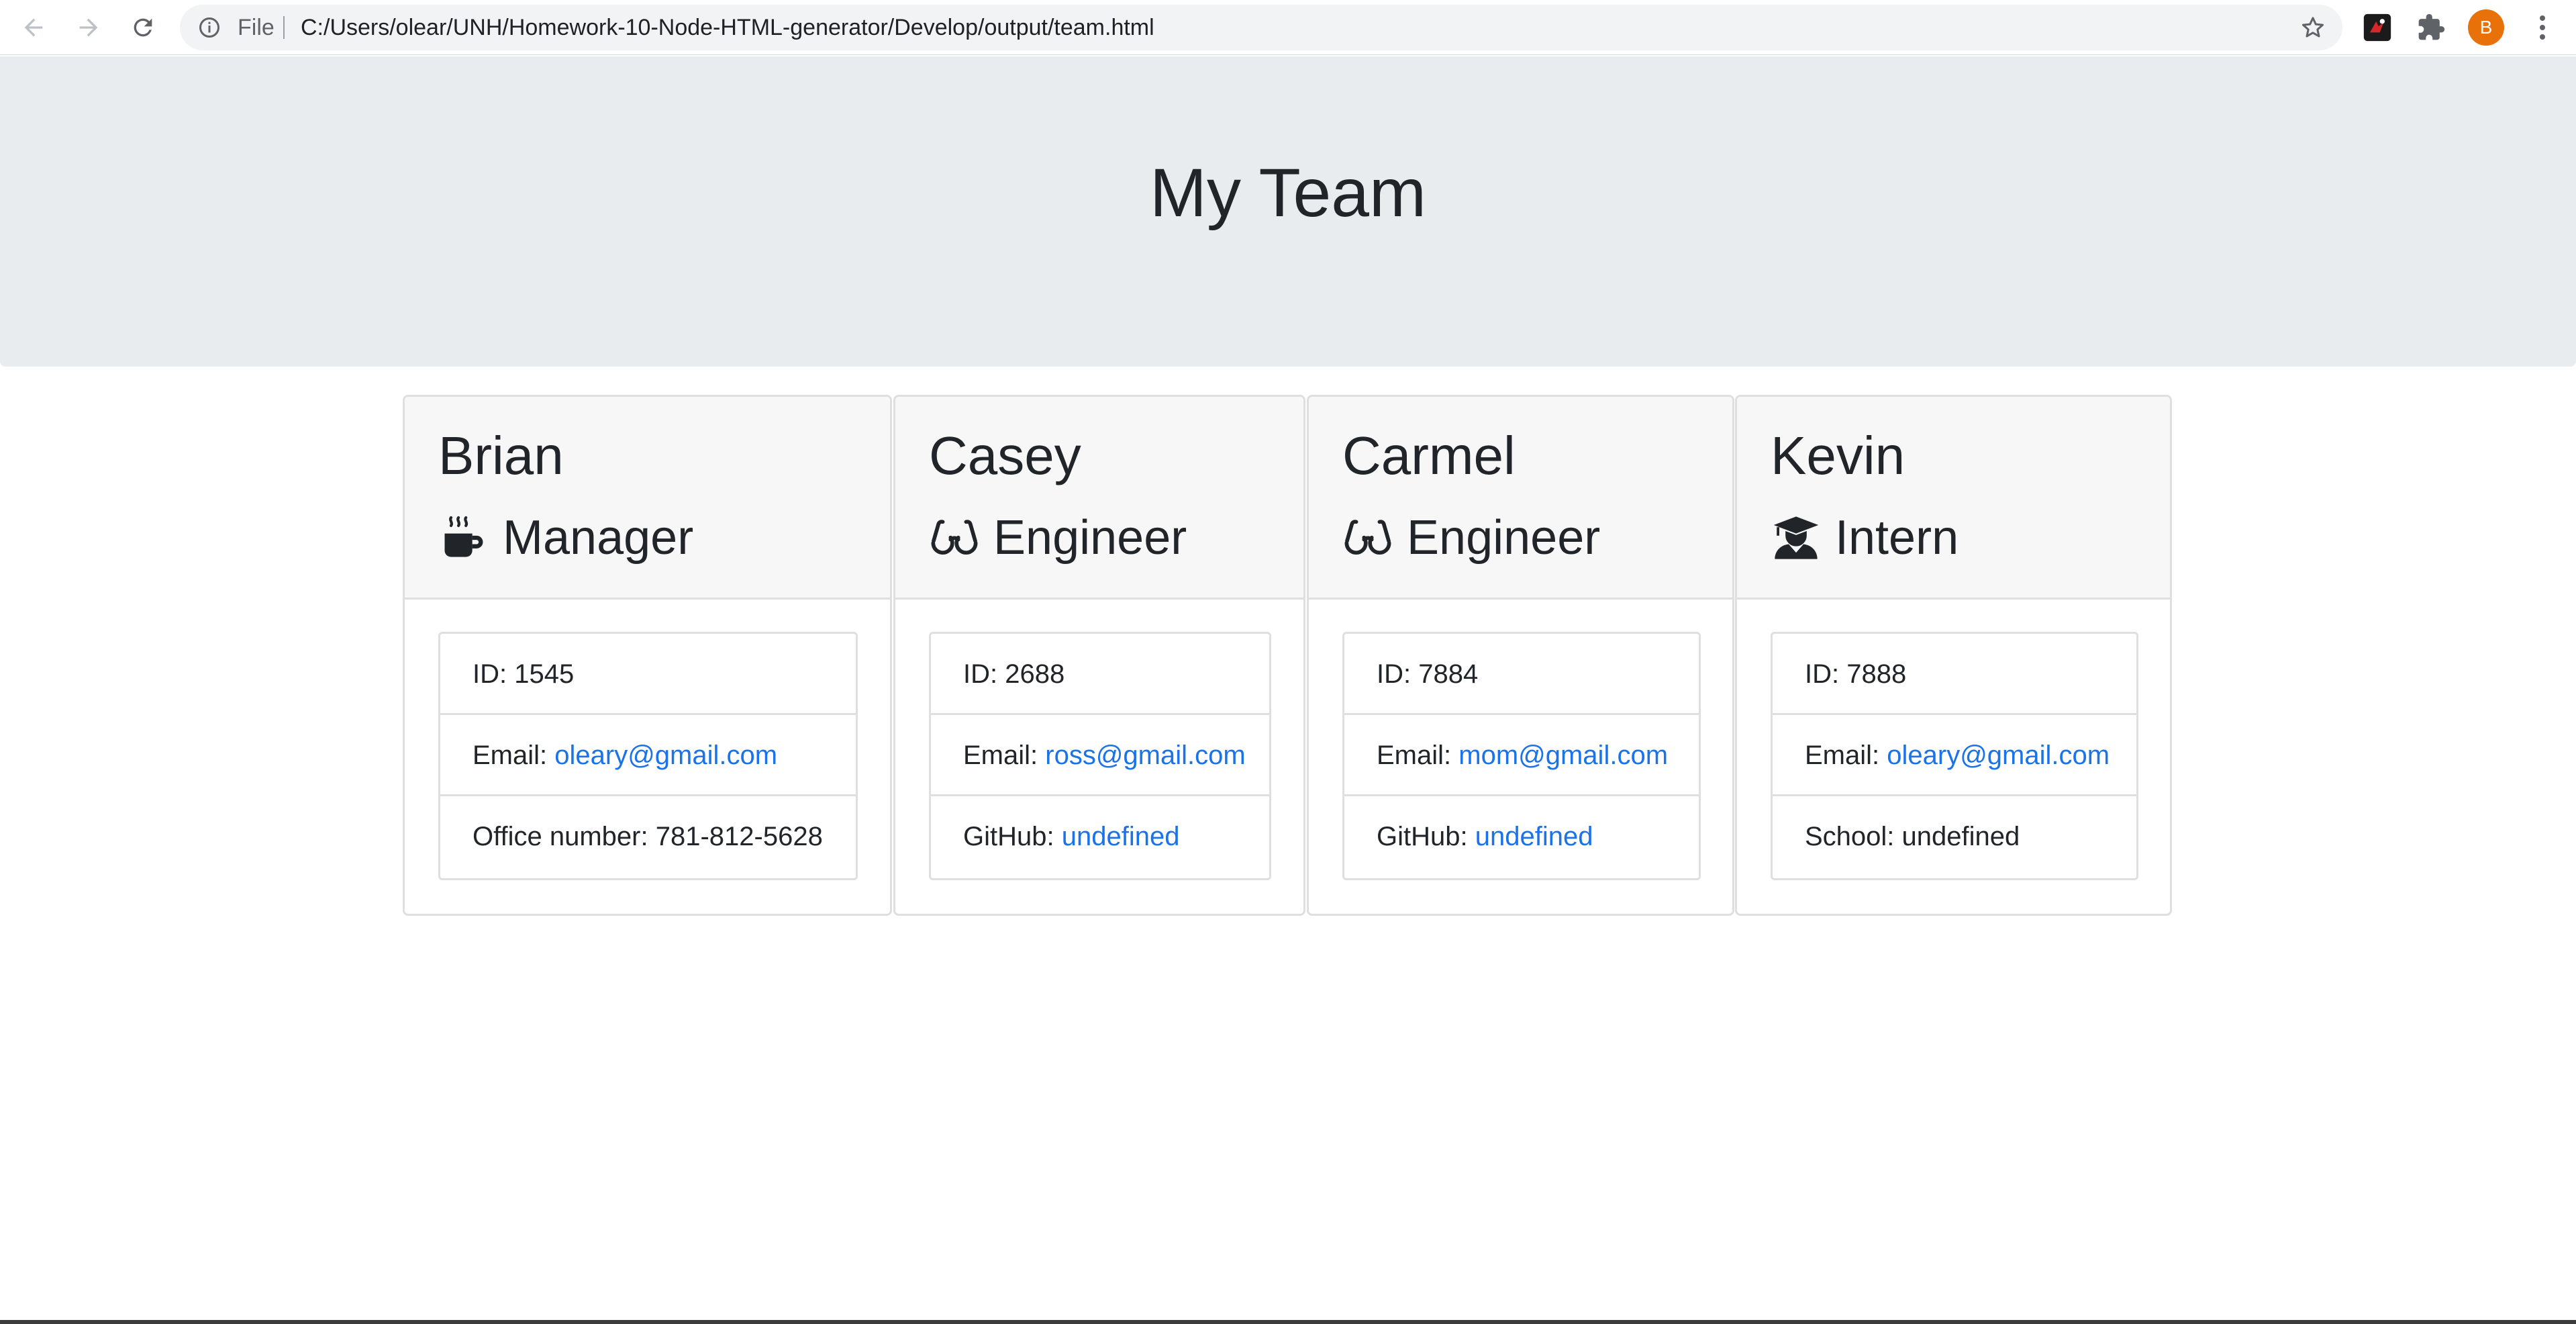  What do you see at coordinates (1145, 755) in the screenshot?
I see `email-link: ross@gmail.com` at bounding box center [1145, 755].